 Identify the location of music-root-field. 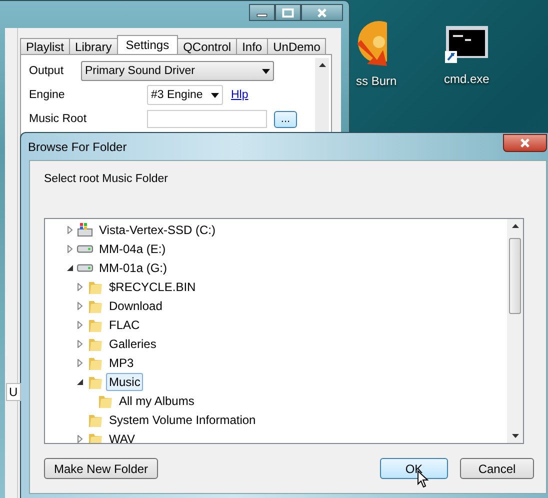
(207, 119).